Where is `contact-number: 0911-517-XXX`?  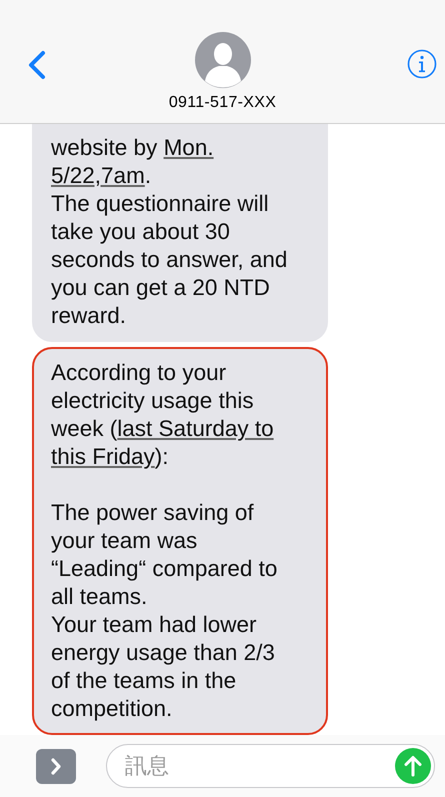 contact-number: 0911-517-XXX is located at coordinates (222, 103).